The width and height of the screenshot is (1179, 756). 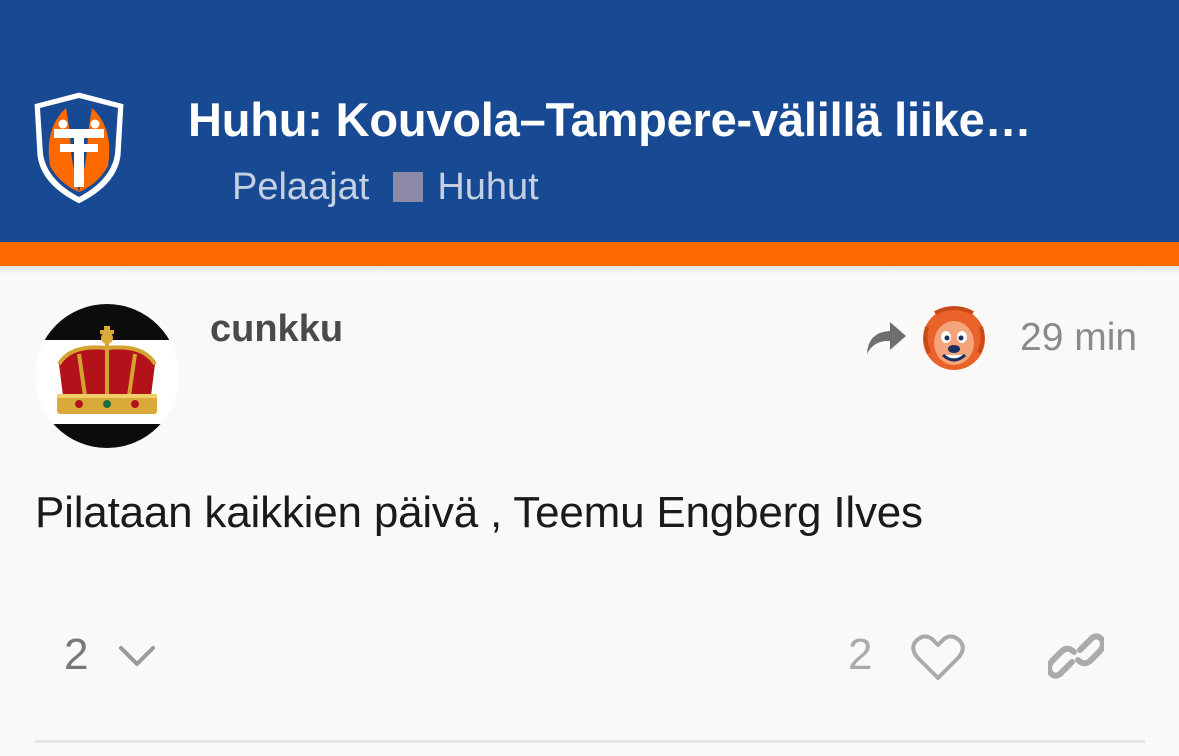 I want to click on breadcrumb-subcategory: Huhut, so click(x=487, y=187).